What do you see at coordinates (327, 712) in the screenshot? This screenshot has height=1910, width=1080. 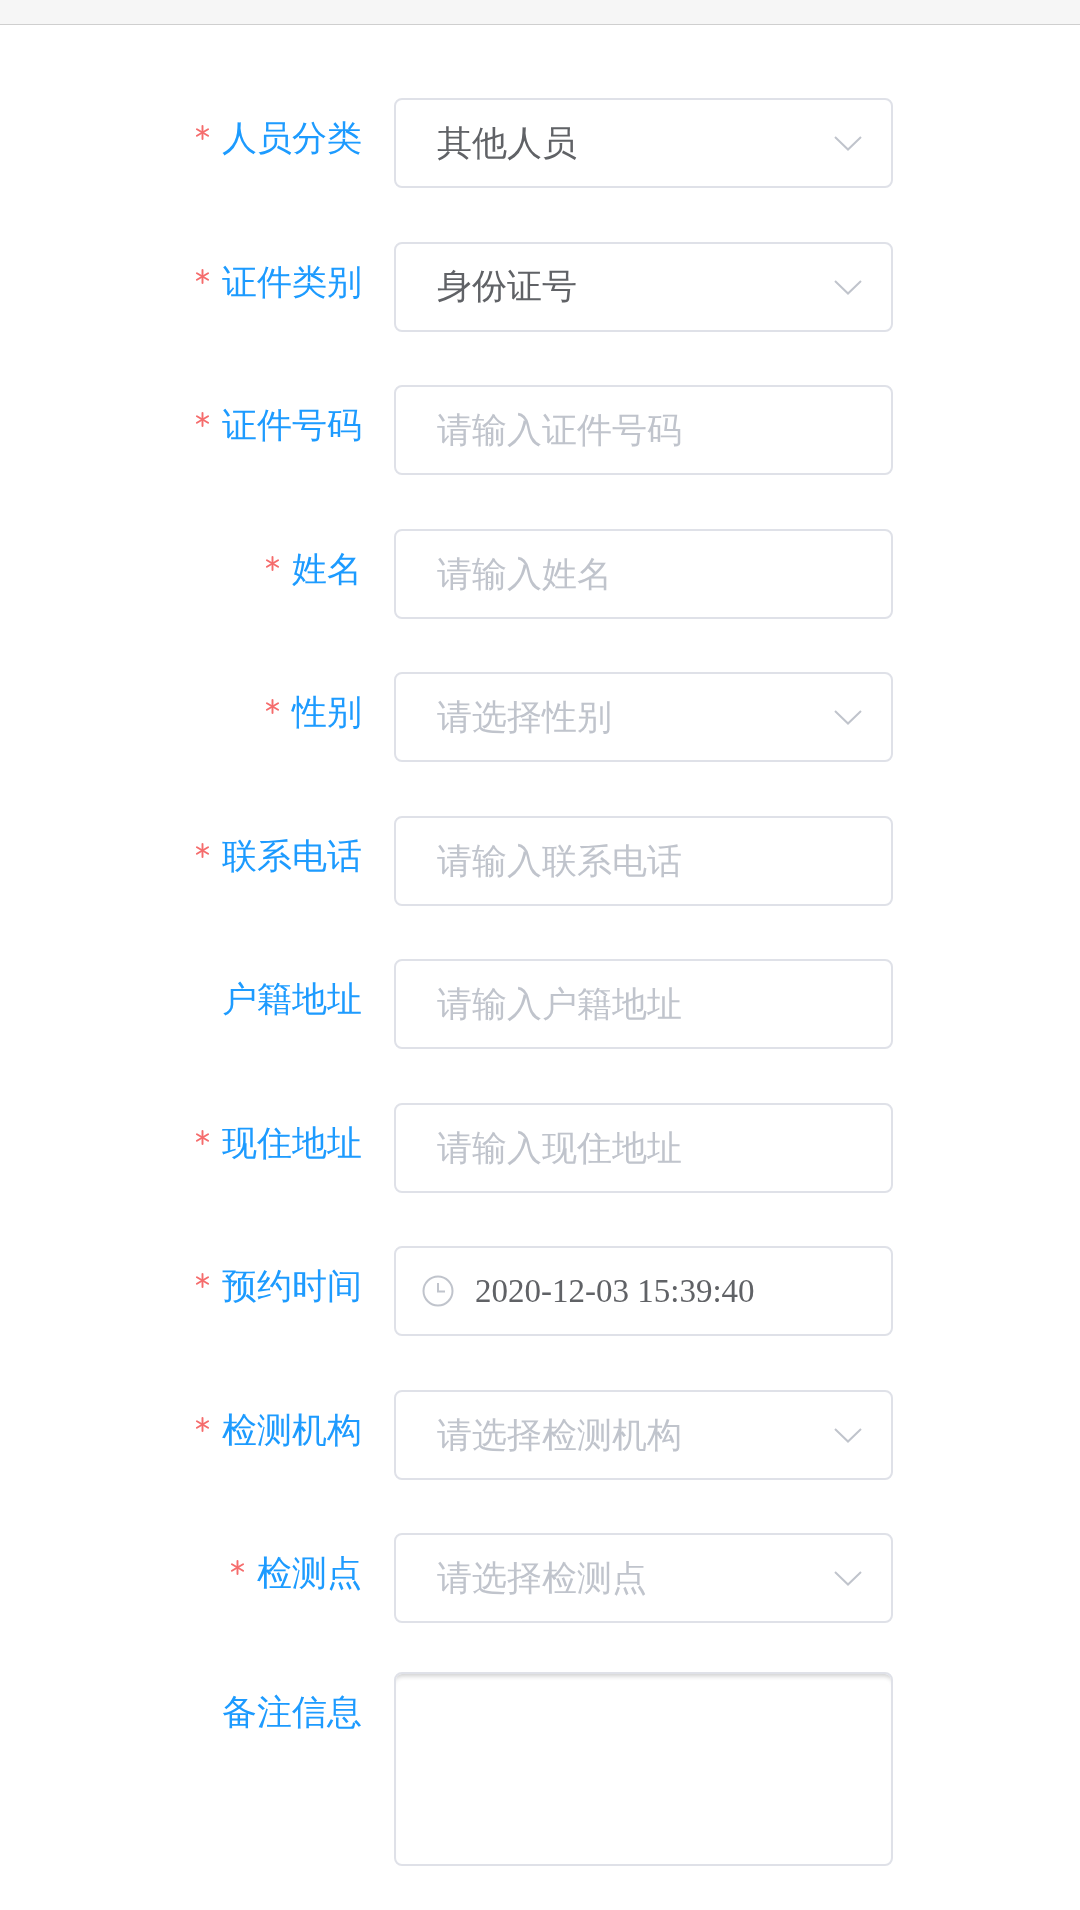 I see `field-label: 性别` at bounding box center [327, 712].